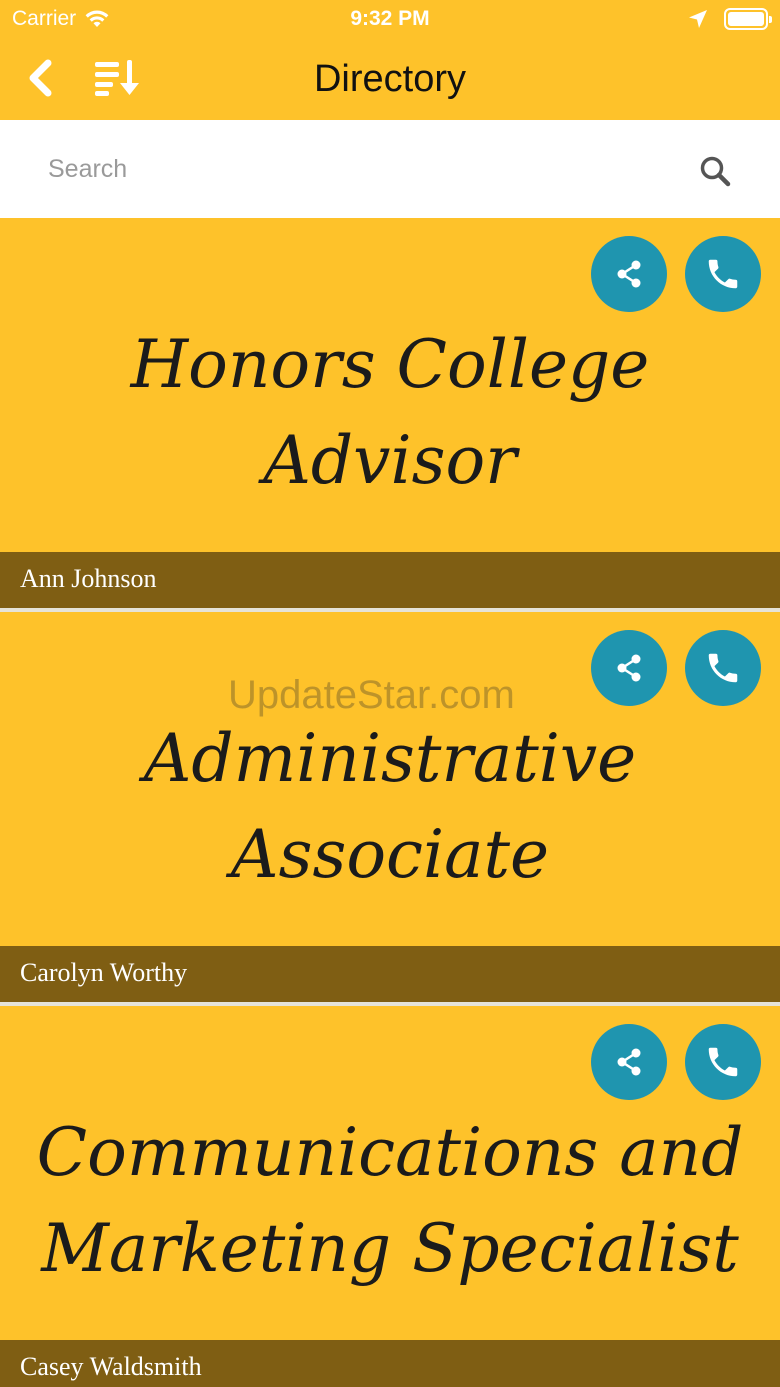 This screenshot has width=780, height=1387. Describe the element at coordinates (715, 171) in the screenshot. I see `search-icon` at that location.